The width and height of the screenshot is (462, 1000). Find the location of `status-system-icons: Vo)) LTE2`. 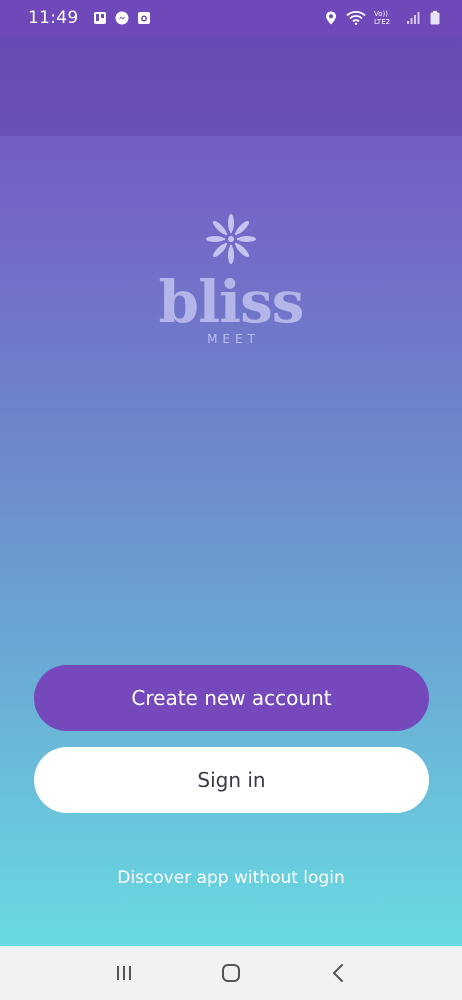

status-system-icons: Vo)) LTE2 is located at coordinates (383, 18).